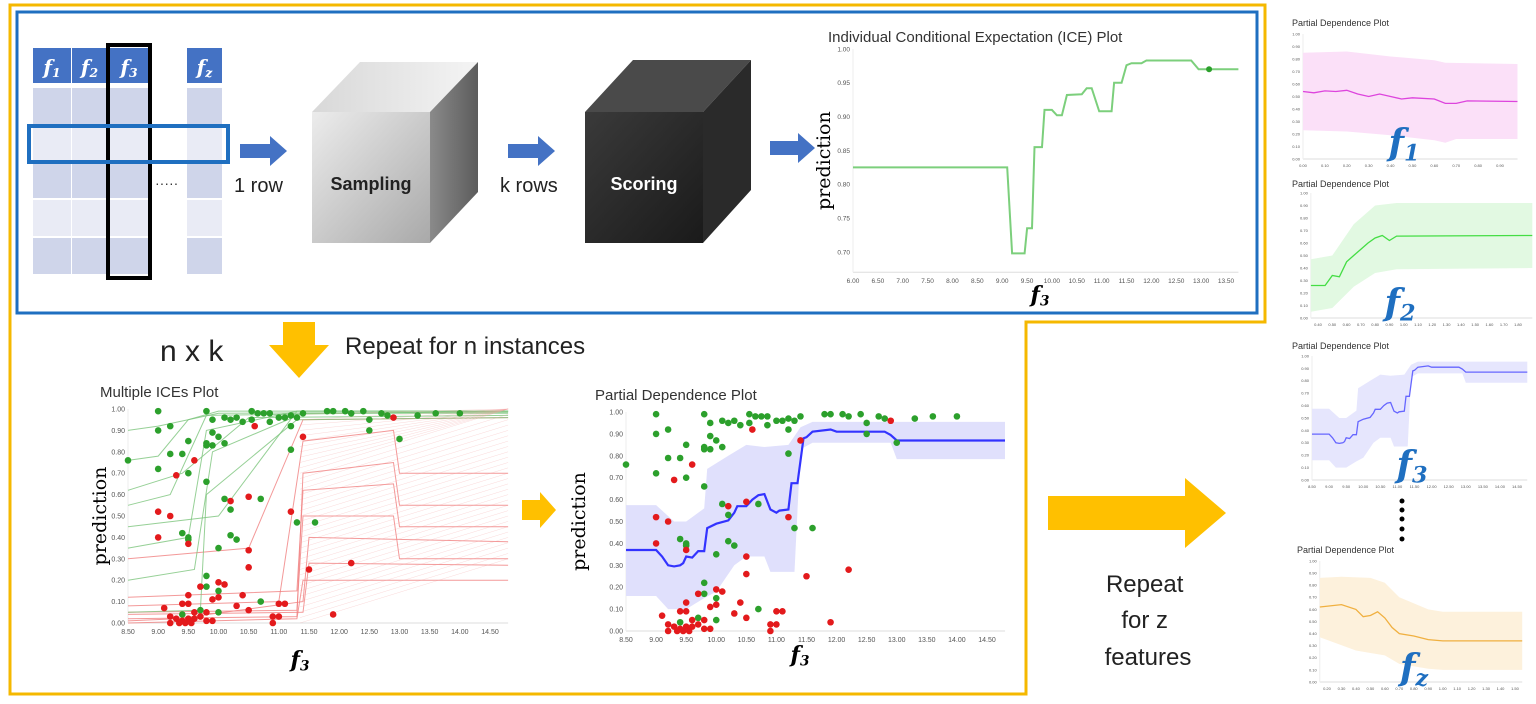 The image size is (1536, 704). Describe the element at coordinates (278, 632) in the screenshot. I see `x-tick-label: 11.00` at that location.